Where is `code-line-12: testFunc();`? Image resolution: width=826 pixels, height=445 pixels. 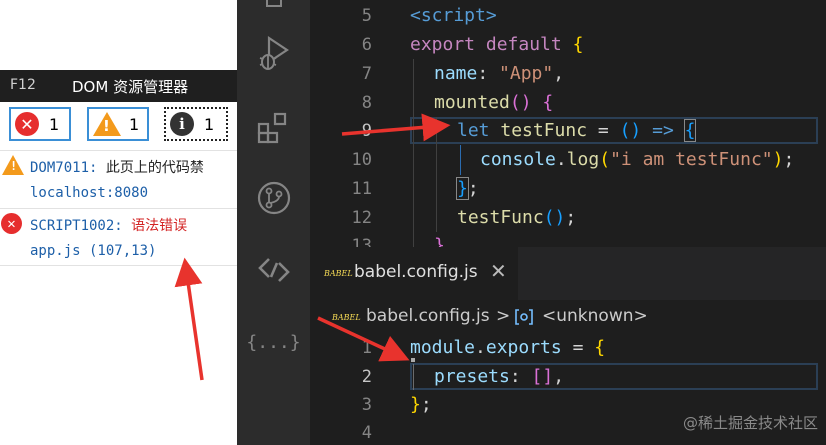
code-line-12: testFunc(); is located at coordinates (517, 217).